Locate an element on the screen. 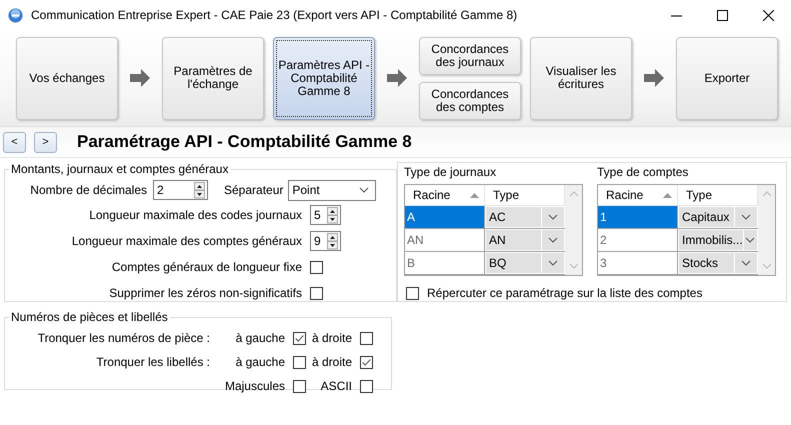 This screenshot has width=791, height=425. number-field: 2 is located at coordinates (180, 190).